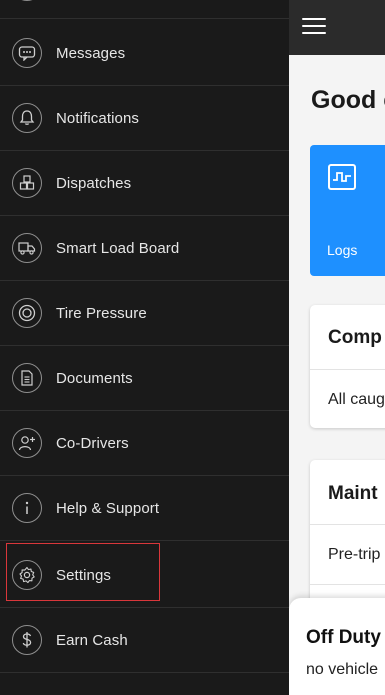 The width and height of the screenshot is (385, 695). Describe the element at coordinates (354, 554) in the screenshot. I see `maintenance-card-row: Pre-trip` at that location.